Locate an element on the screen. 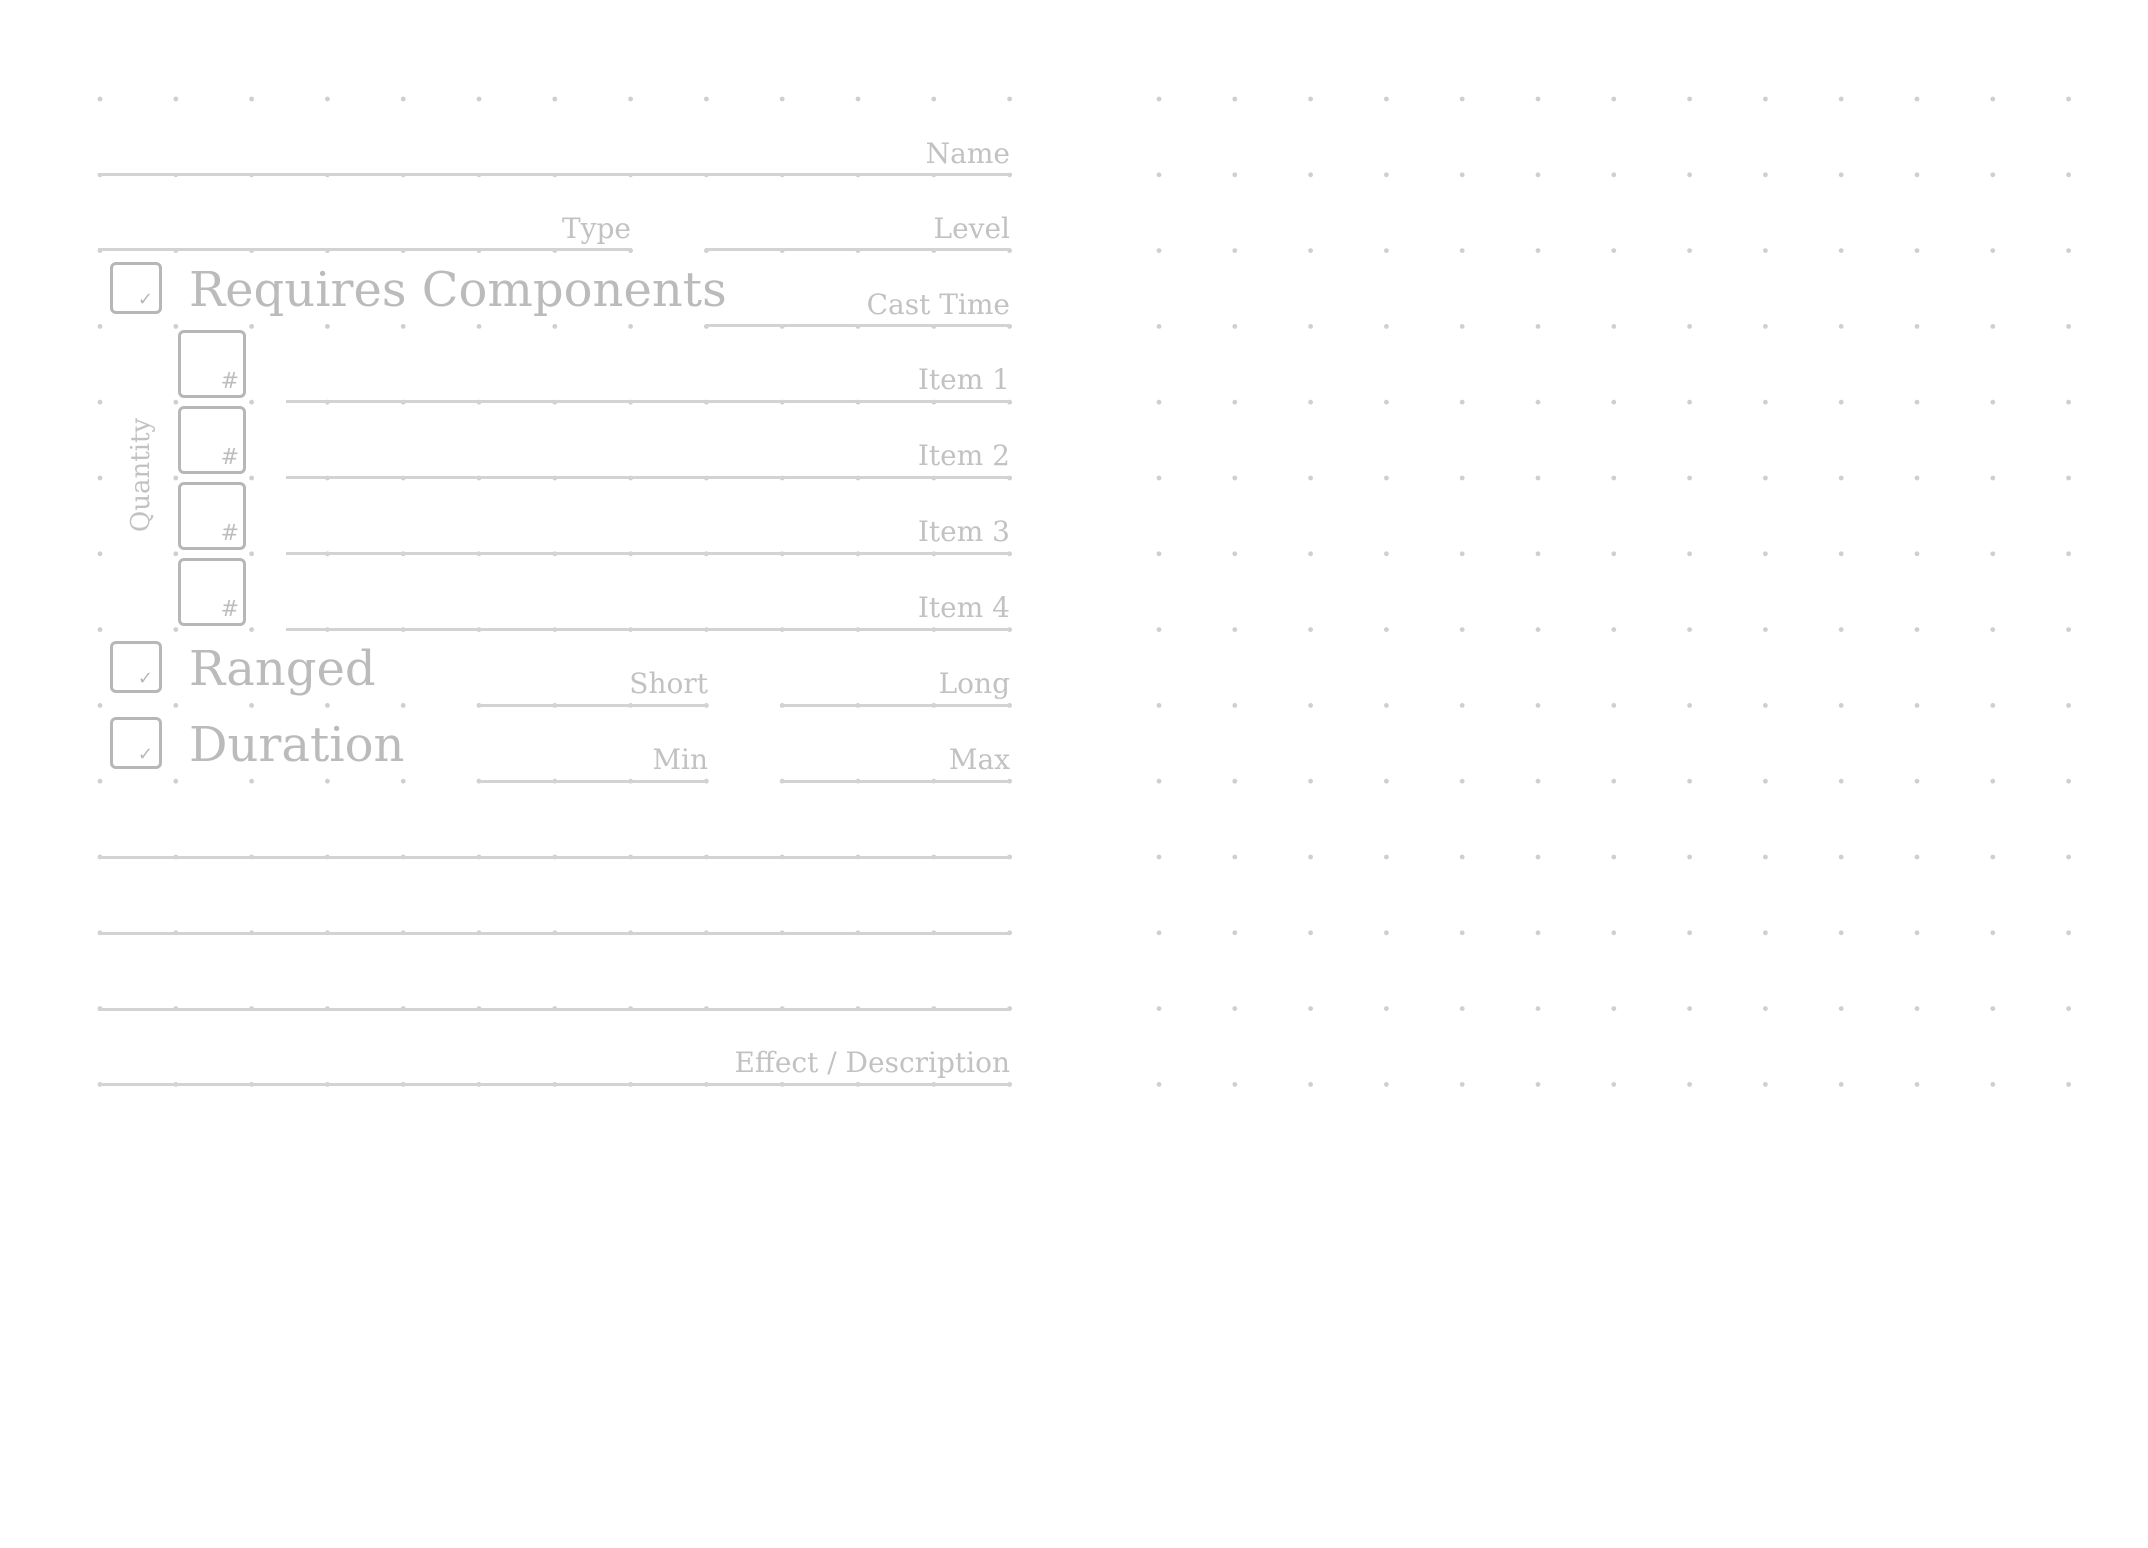 Image resolution: width=2148 pixels, height=1548 pixels. item-4-line is located at coordinates (648, 629).